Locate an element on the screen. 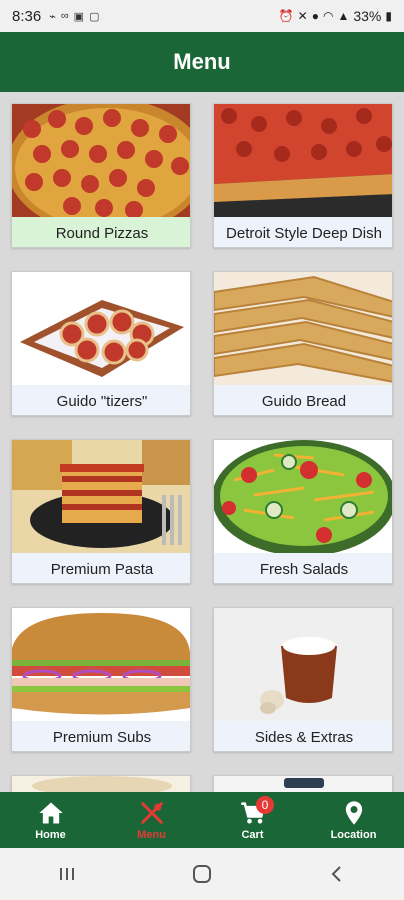  salad-image is located at coordinates (303, 496).